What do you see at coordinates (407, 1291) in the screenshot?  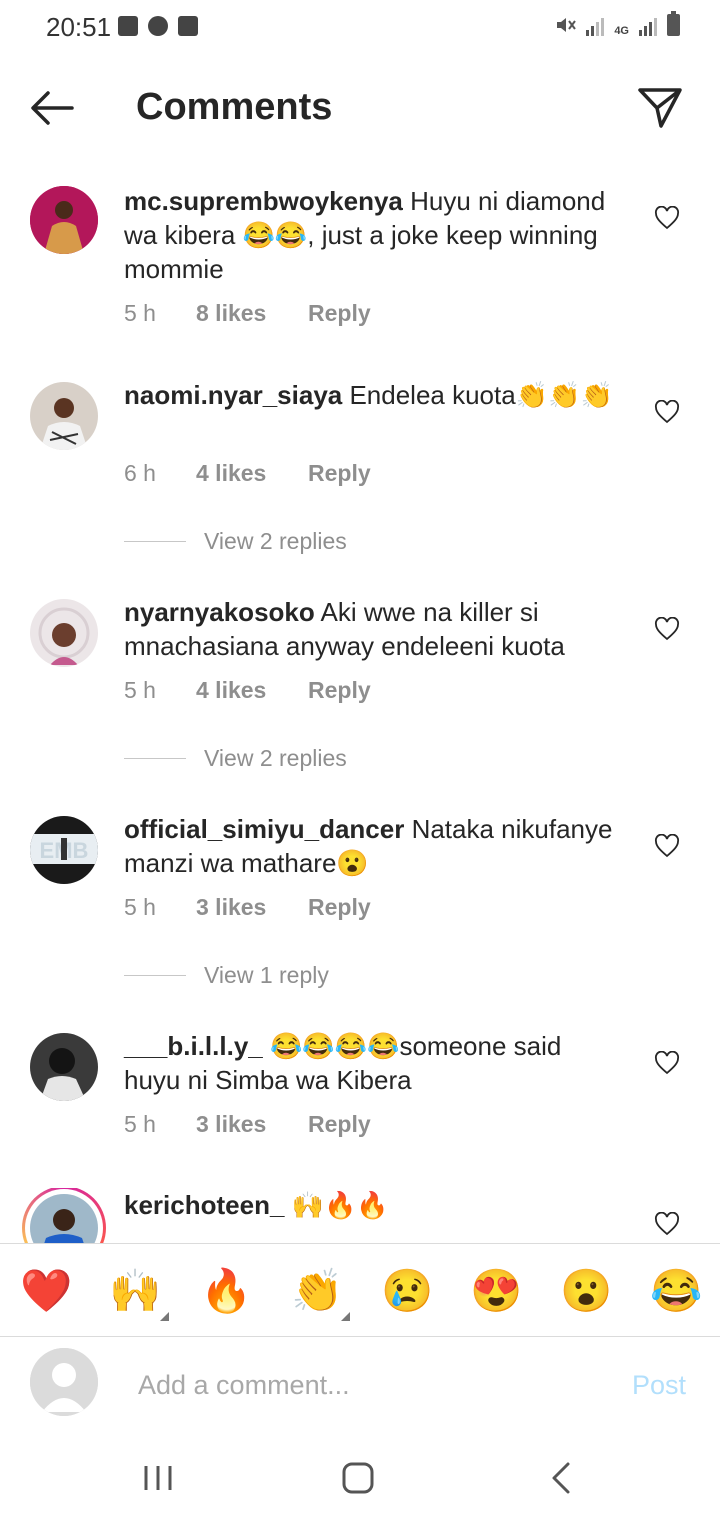 I see `emoji-crying-button: 😢` at bounding box center [407, 1291].